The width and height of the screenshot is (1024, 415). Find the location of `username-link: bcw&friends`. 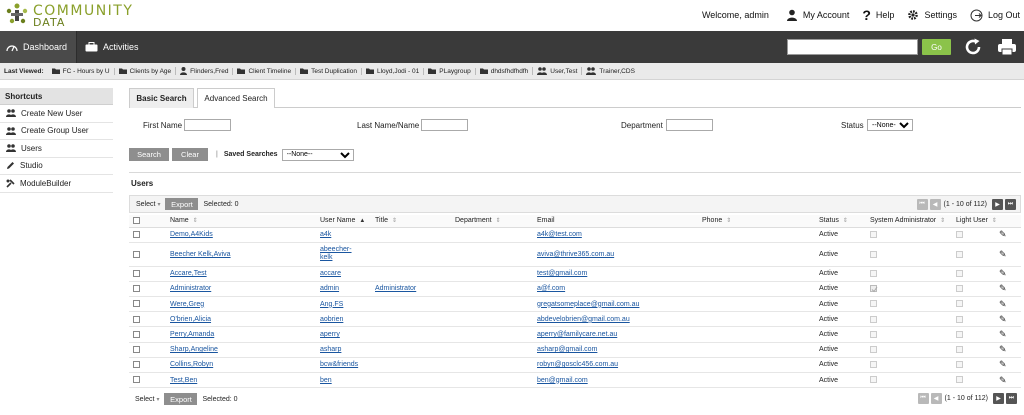

username-link: bcw&friends is located at coordinates (339, 364).